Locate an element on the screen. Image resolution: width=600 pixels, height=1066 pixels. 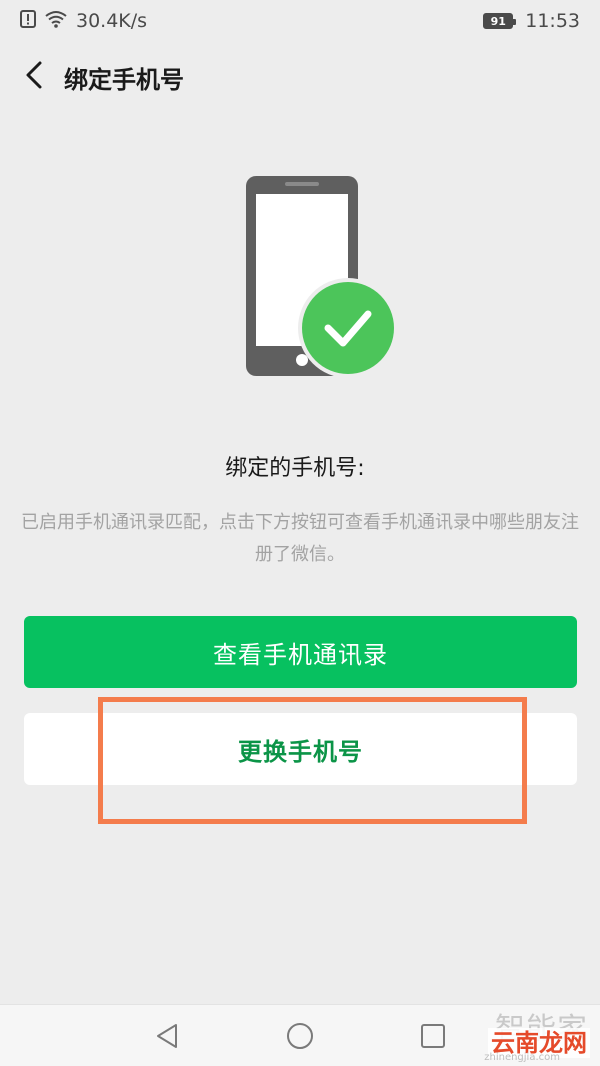
back-triangle-icon is located at coordinates (167, 1036).